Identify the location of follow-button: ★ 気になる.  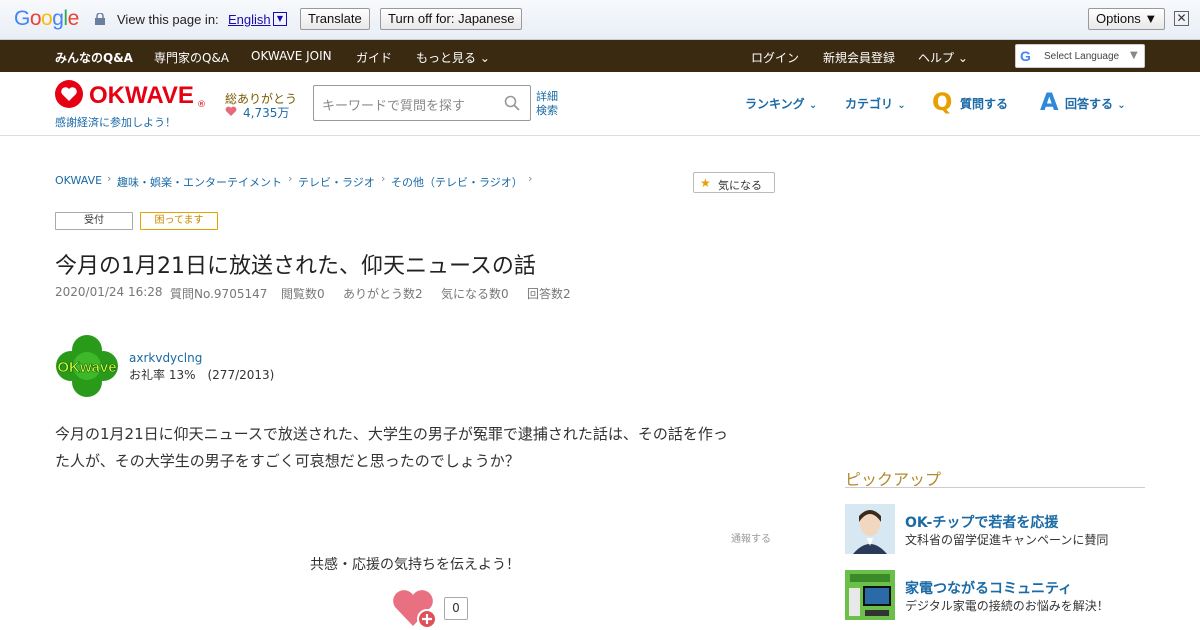
(734, 182).